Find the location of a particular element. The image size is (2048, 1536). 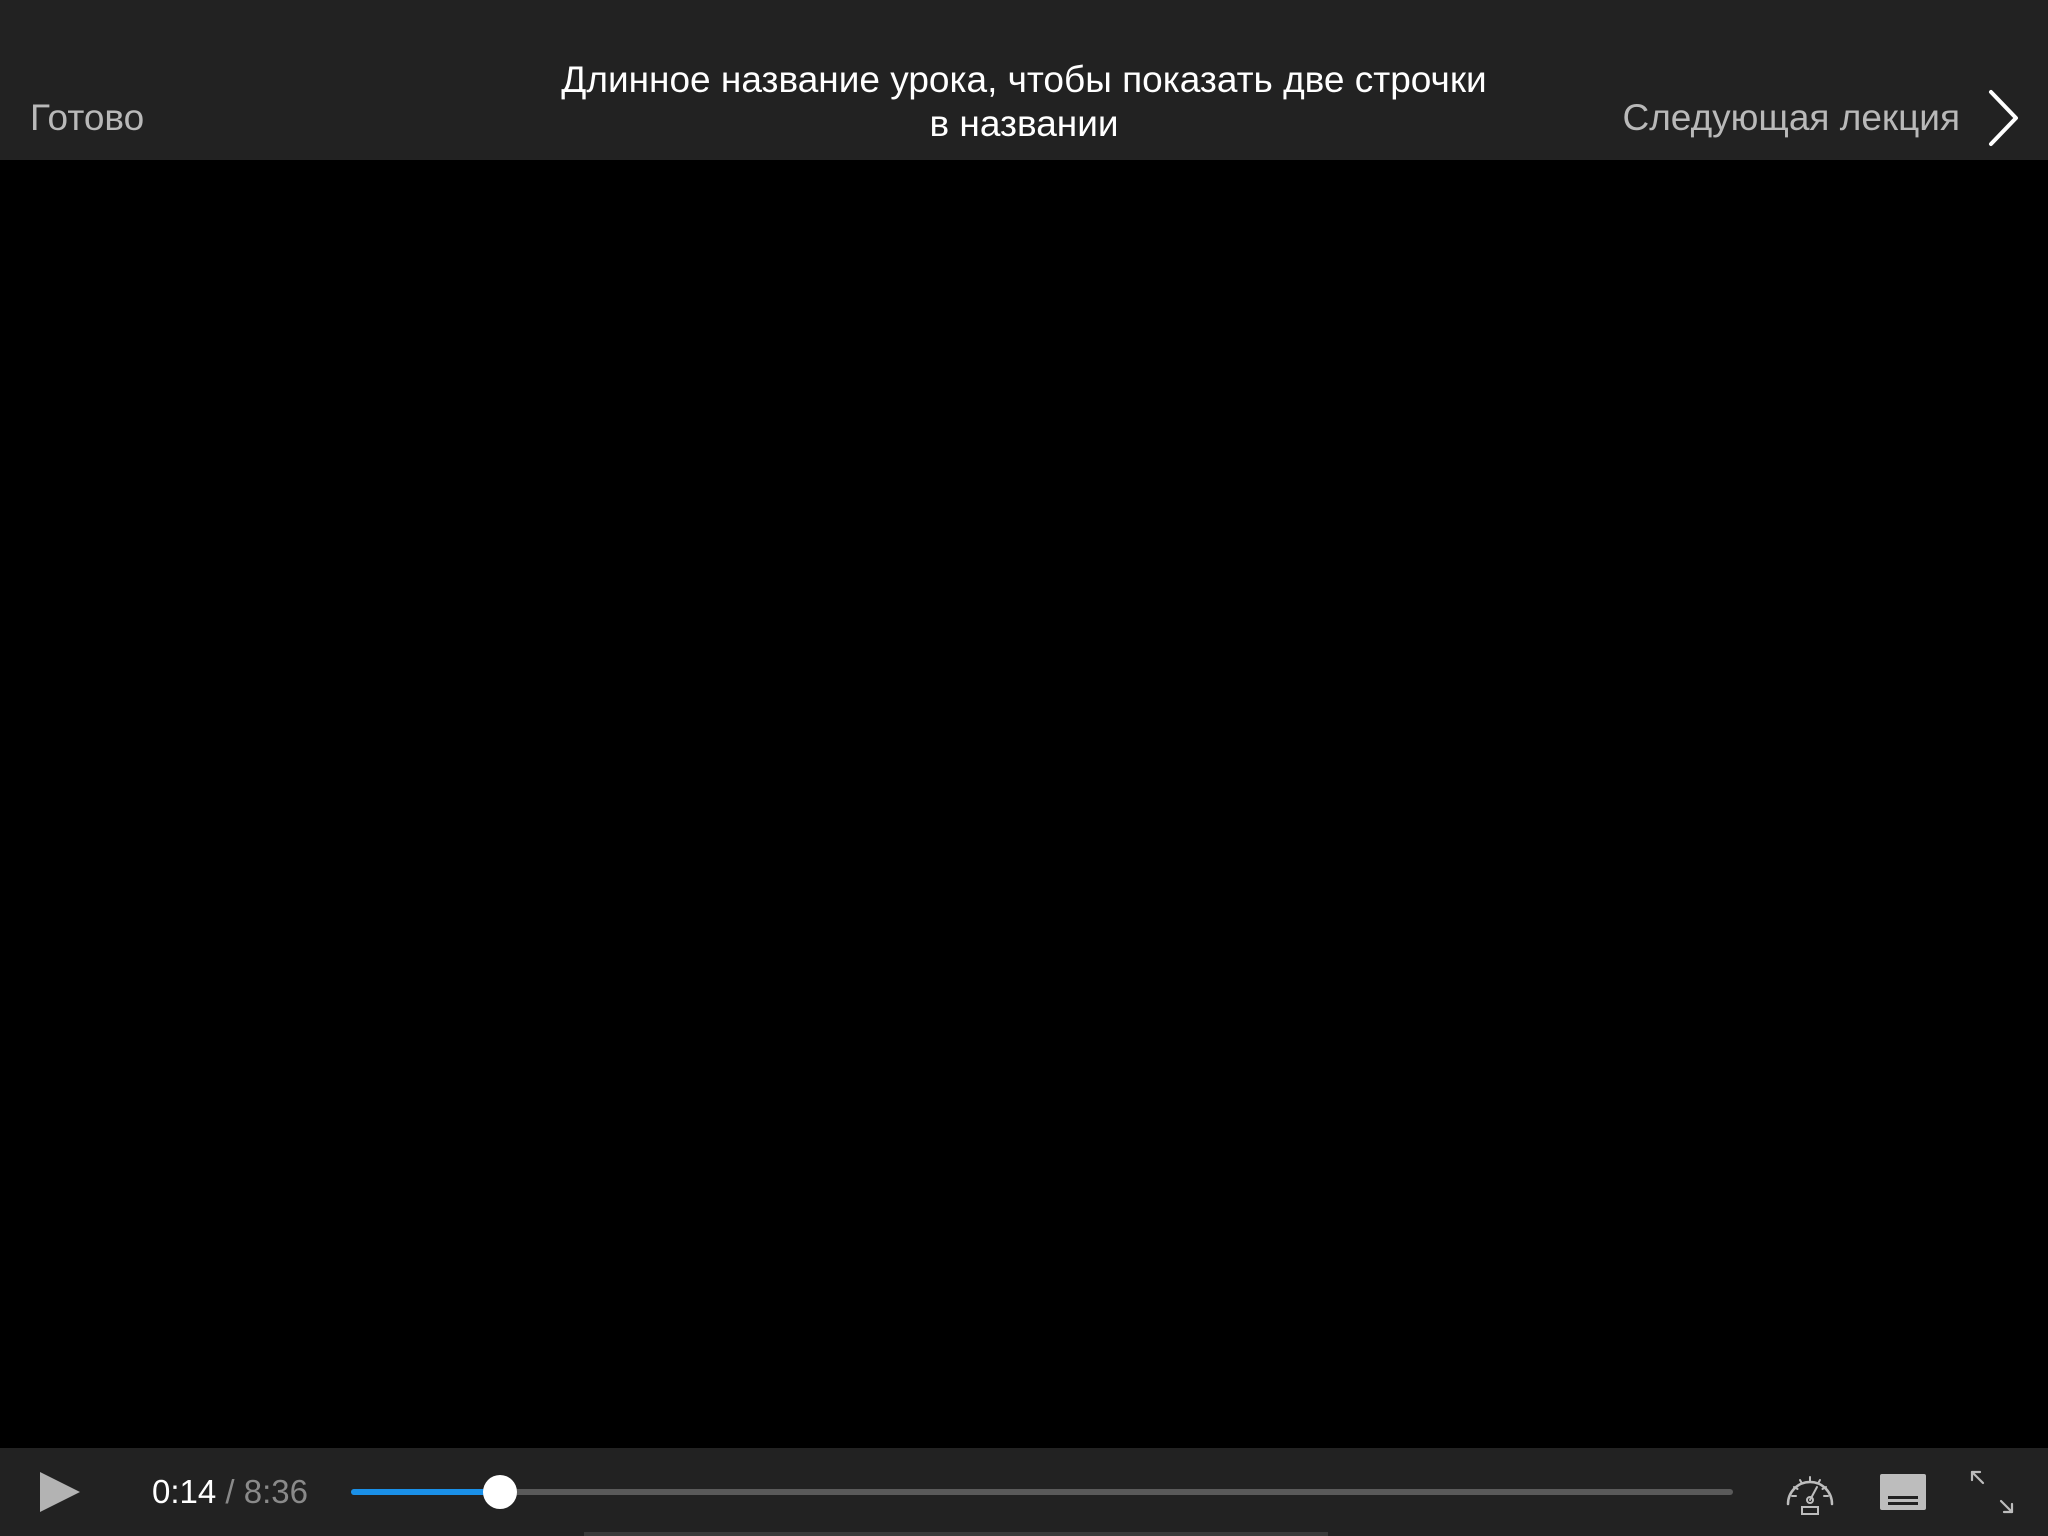

current-time: 0:14 is located at coordinates (184, 1491).